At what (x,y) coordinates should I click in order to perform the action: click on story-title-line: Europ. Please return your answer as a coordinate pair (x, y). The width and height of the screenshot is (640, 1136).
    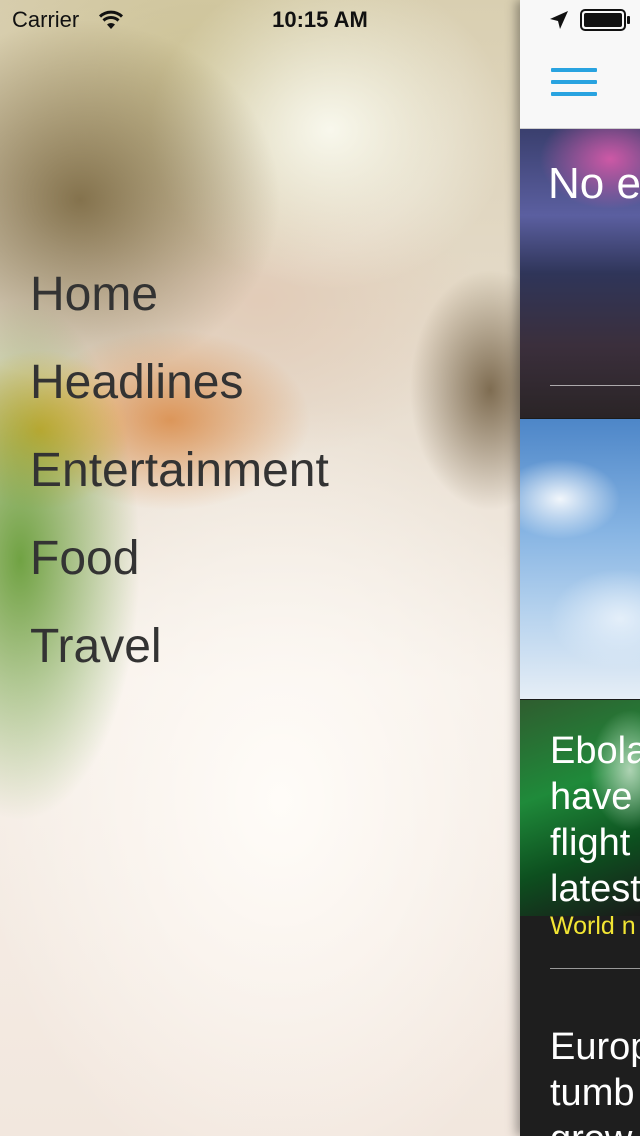
    Looking at the image, I should click on (595, 1047).